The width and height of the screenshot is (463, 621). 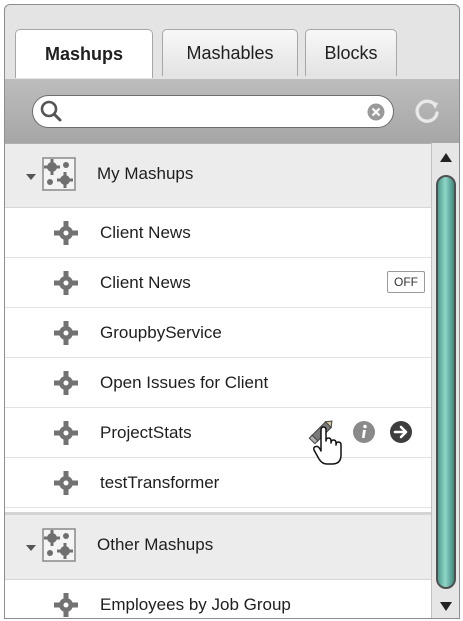 What do you see at coordinates (160, 482) in the screenshot?
I see `item-label: testTransformer` at bounding box center [160, 482].